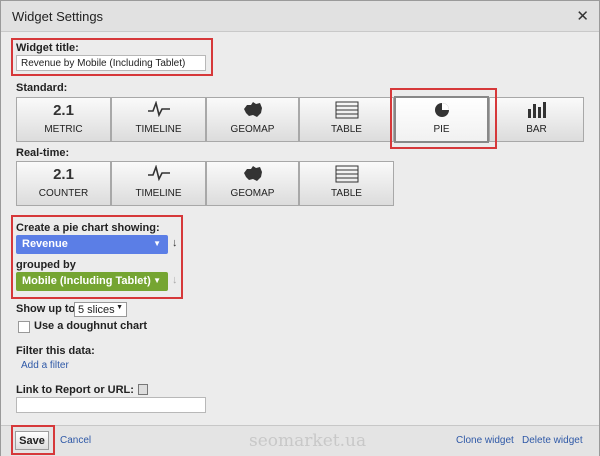  What do you see at coordinates (46, 265) in the screenshot?
I see `grouped-by-label: grouped by` at bounding box center [46, 265].